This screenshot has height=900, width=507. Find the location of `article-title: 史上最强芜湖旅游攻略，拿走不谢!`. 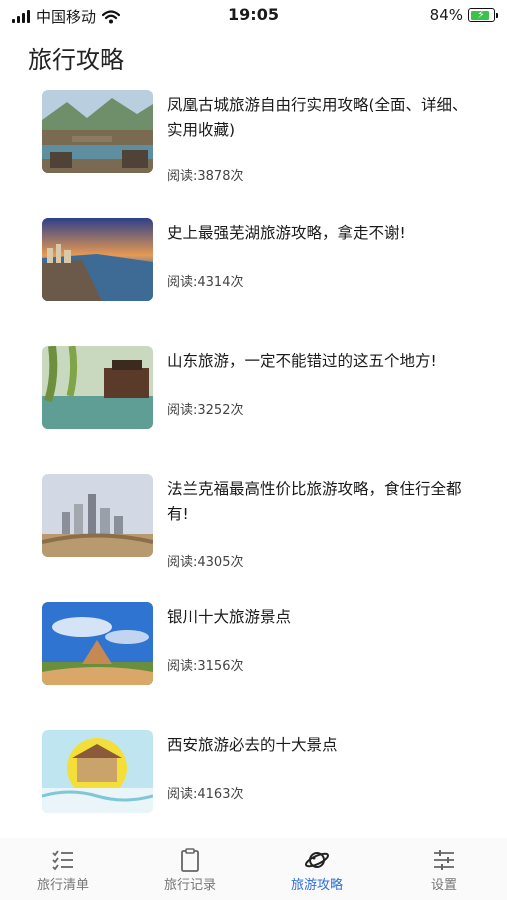

article-title: 史上最强芜湖旅游攻略，拿走不谢! is located at coordinates (286, 233).